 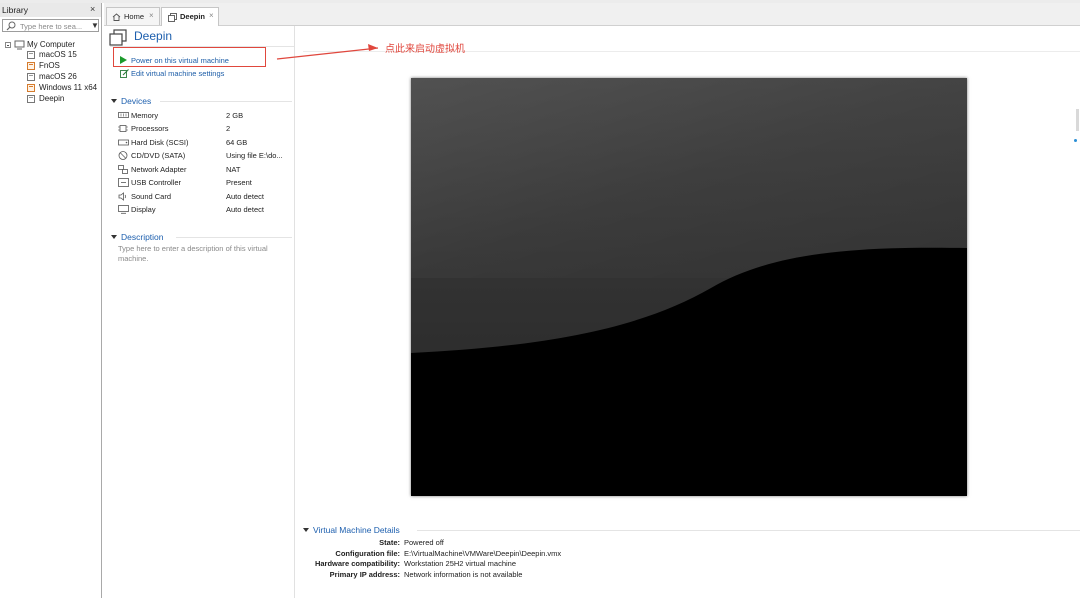 What do you see at coordinates (58, 76) in the screenshot?
I see `tree-item-vm: macOS 26` at bounding box center [58, 76].